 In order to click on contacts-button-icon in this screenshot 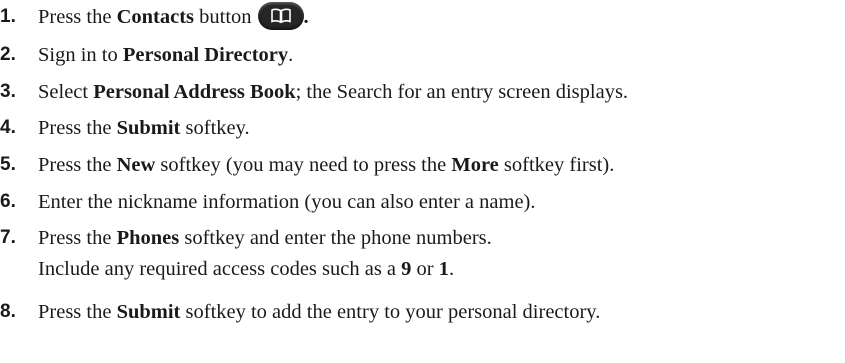, I will do `click(280, 16)`.